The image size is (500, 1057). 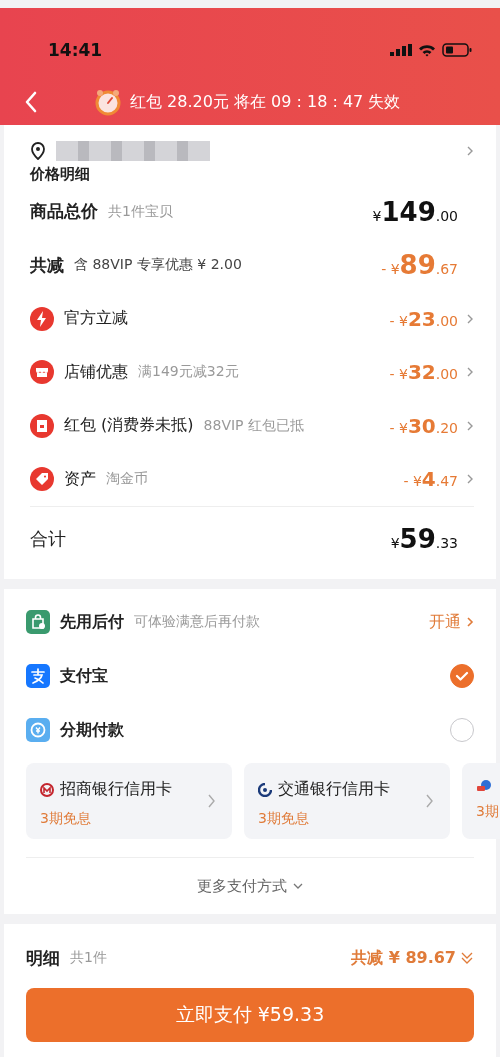 I want to click on activate-link: 开通, so click(x=451, y=622).